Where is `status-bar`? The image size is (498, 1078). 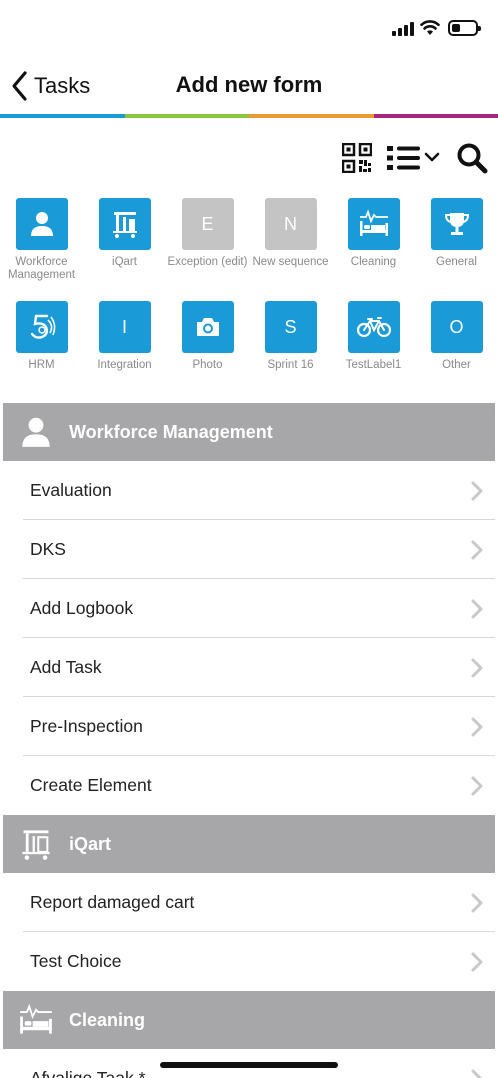 status-bar is located at coordinates (249, 29).